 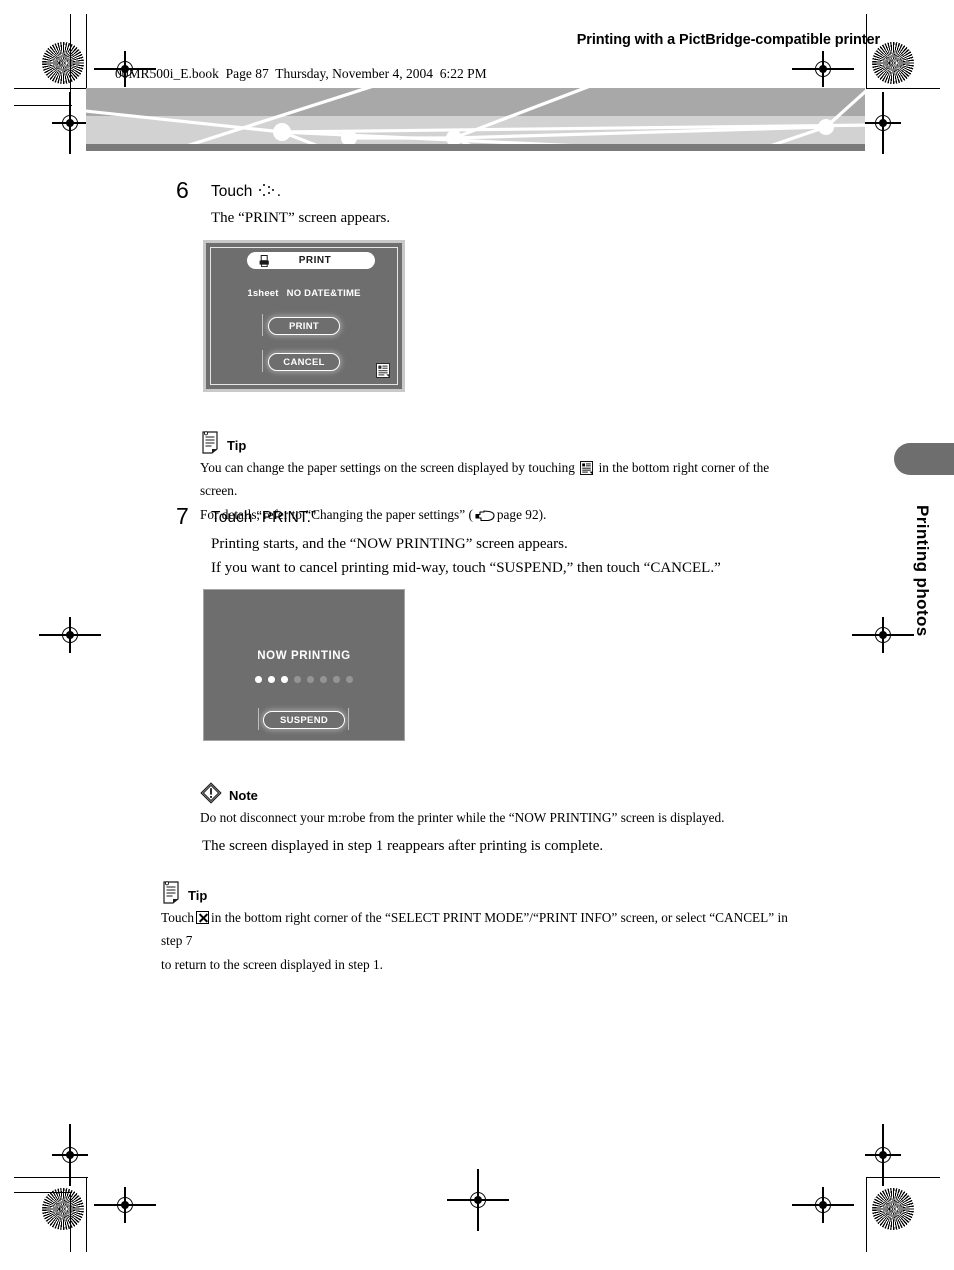 What do you see at coordinates (323, 293) in the screenshot?
I see `print-screen-date-mode: NO DATE&TIME` at bounding box center [323, 293].